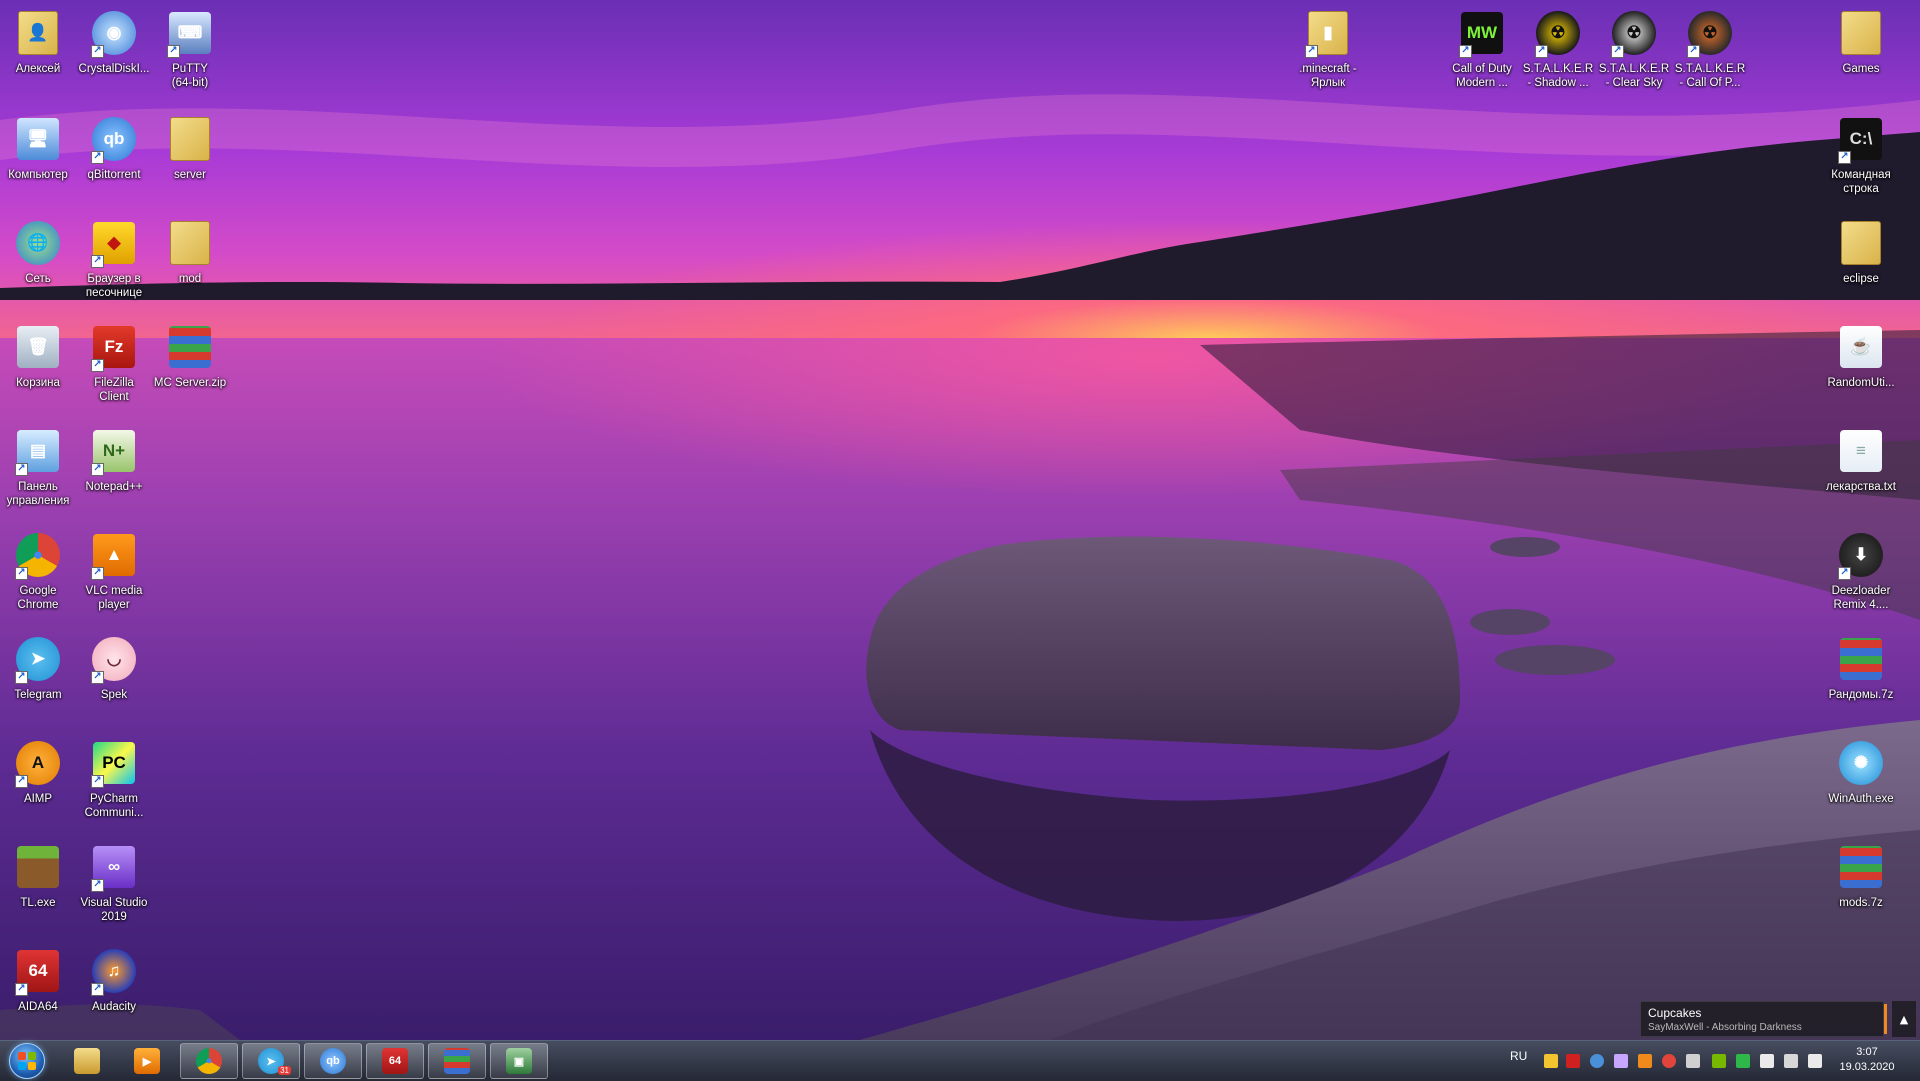  Describe the element at coordinates (271, 1061) in the screenshot. I see `taskbar-button-telegram: ➤ 31` at that location.